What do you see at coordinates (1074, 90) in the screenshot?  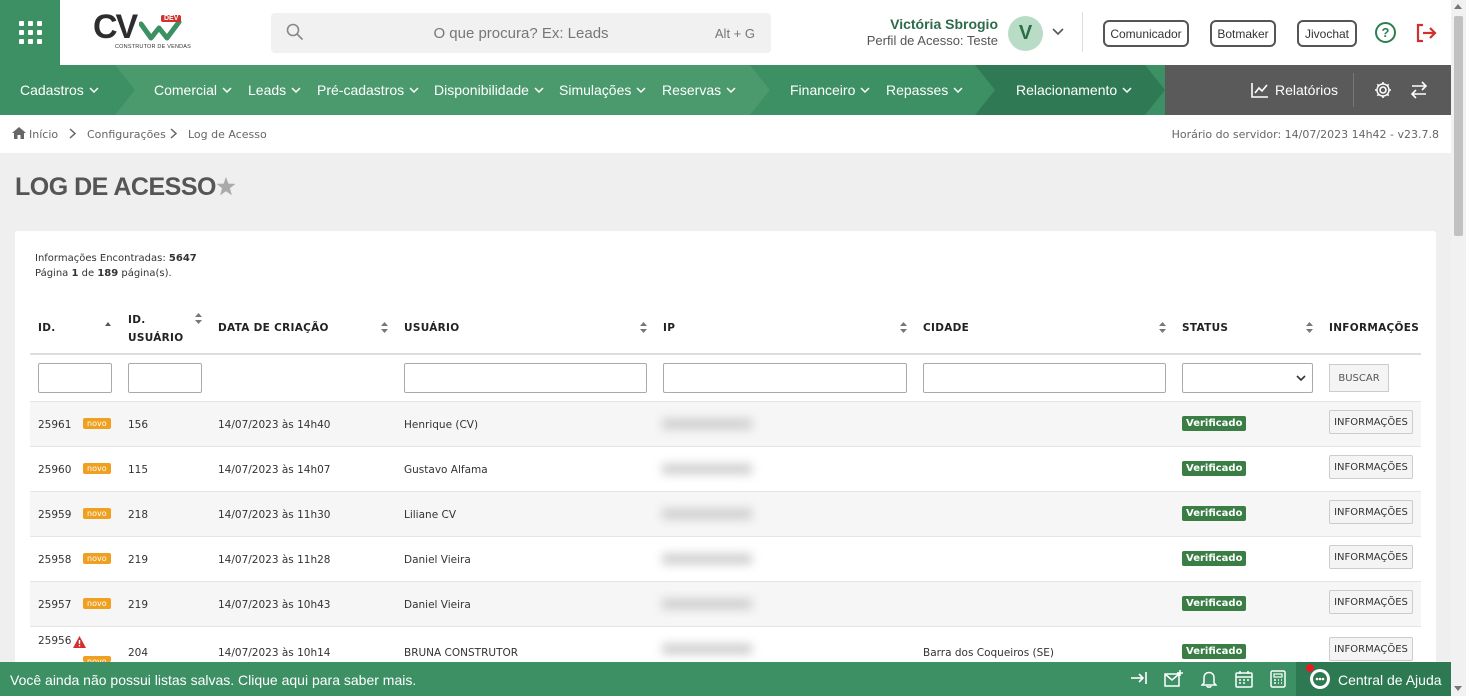 I see `nav-relacionamento: Relacionamento` at bounding box center [1074, 90].